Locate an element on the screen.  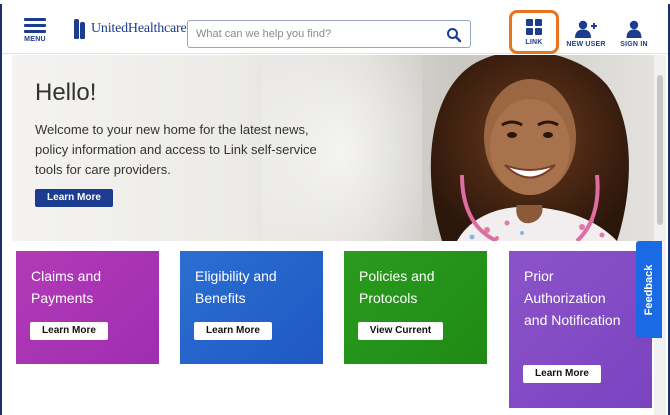
scrollbar is located at coordinates (660, 235).